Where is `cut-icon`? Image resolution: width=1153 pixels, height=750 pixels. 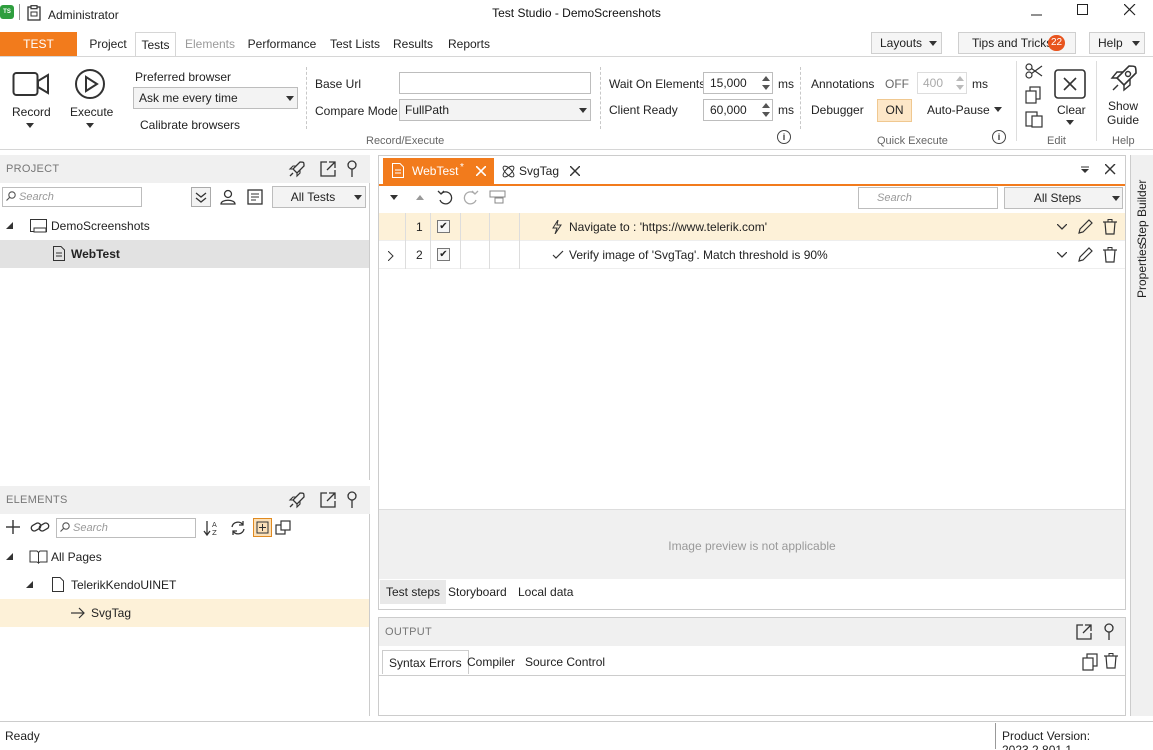 cut-icon is located at coordinates (1034, 71).